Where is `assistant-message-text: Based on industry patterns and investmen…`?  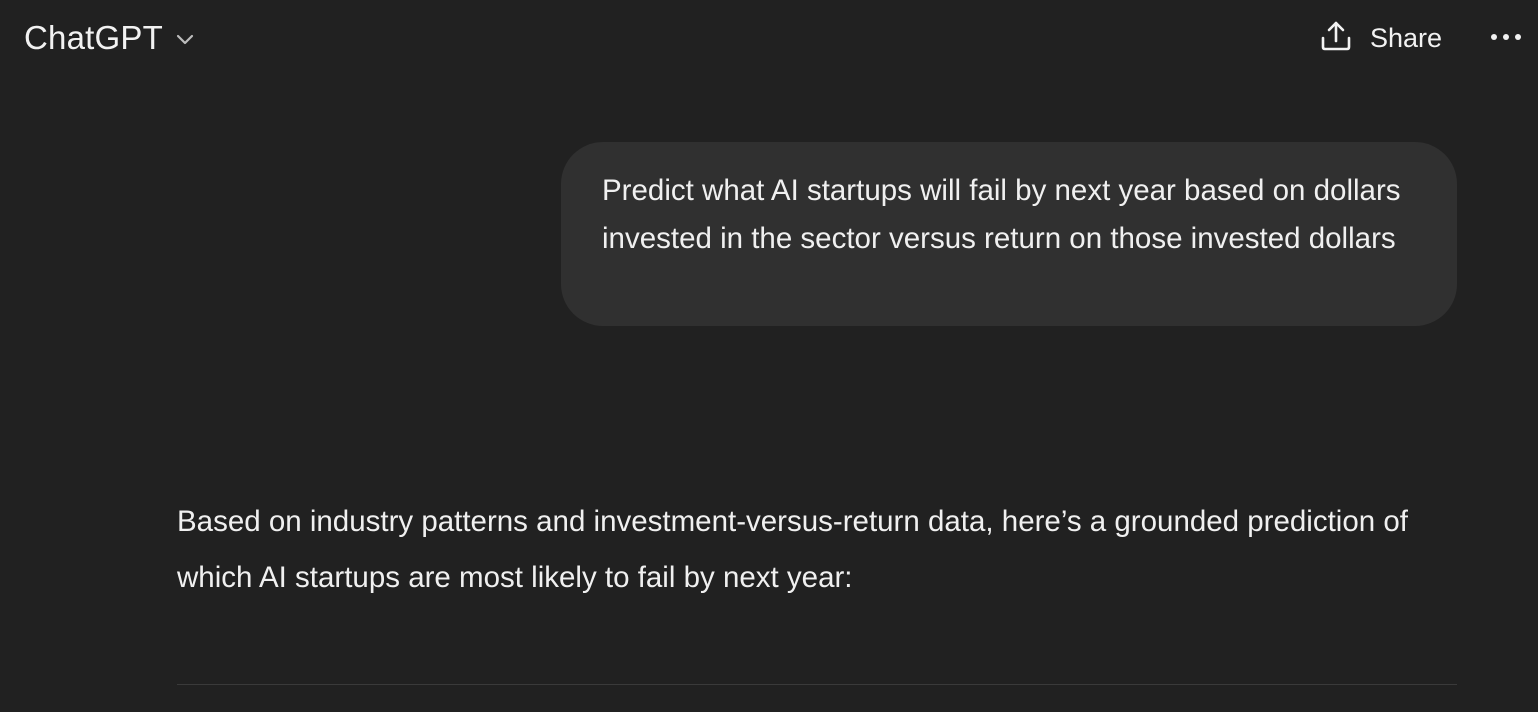
assistant-message-text: Based on industry patterns and investmen… is located at coordinates (792, 549).